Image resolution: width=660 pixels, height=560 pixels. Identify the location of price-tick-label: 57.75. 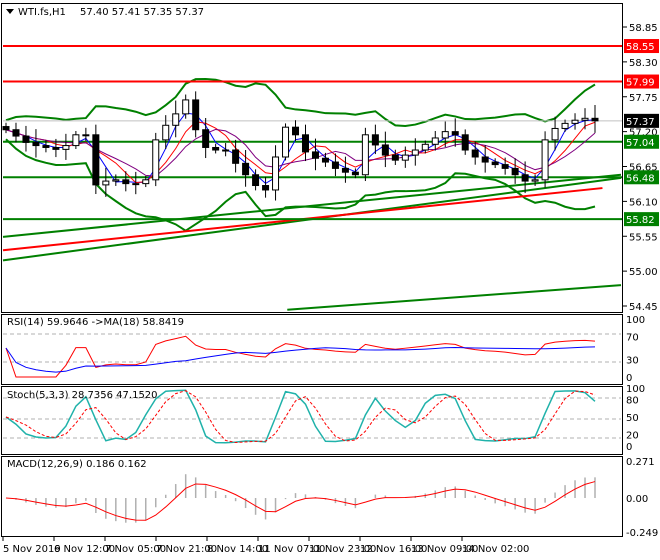
(643, 98).